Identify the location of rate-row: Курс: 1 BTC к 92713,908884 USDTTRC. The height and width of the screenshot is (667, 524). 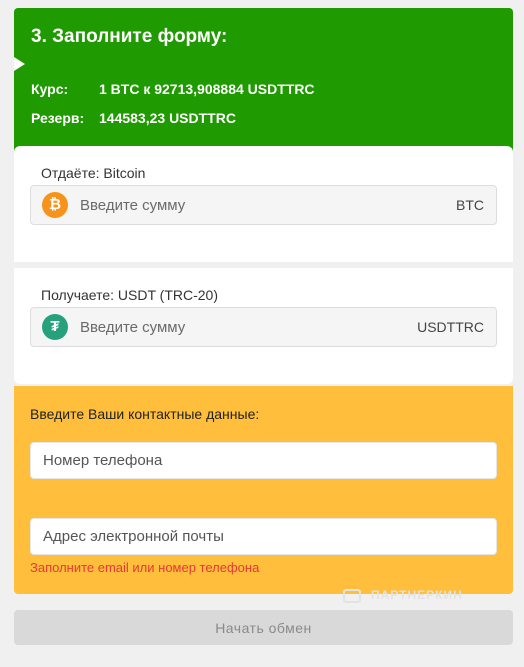
(173, 89).